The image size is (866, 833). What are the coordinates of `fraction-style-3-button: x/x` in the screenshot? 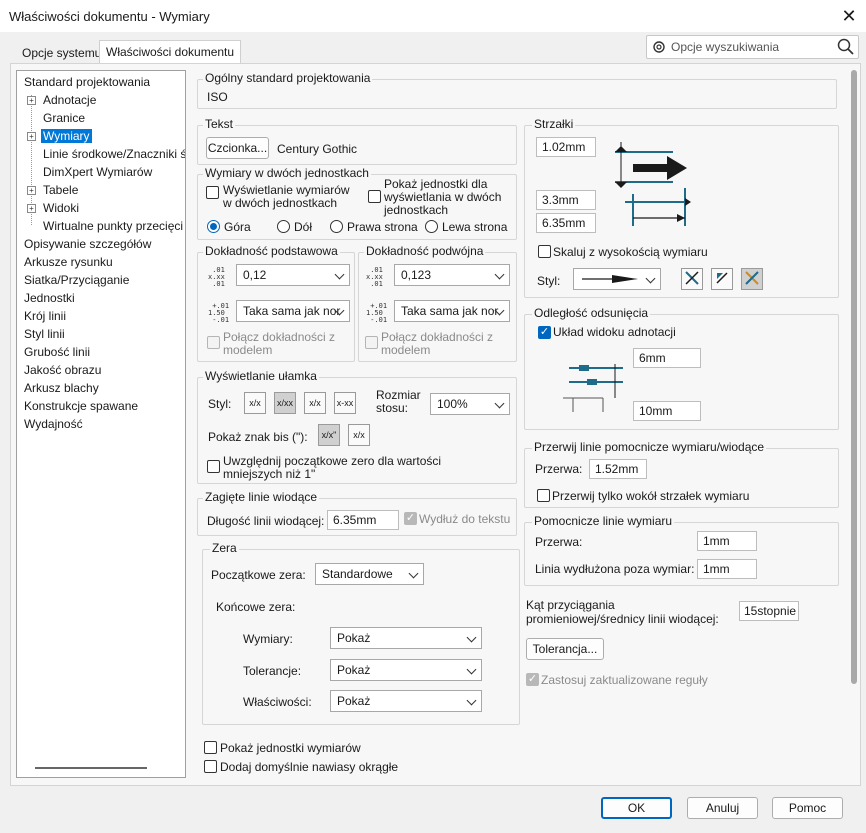 It's located at (315, 403).